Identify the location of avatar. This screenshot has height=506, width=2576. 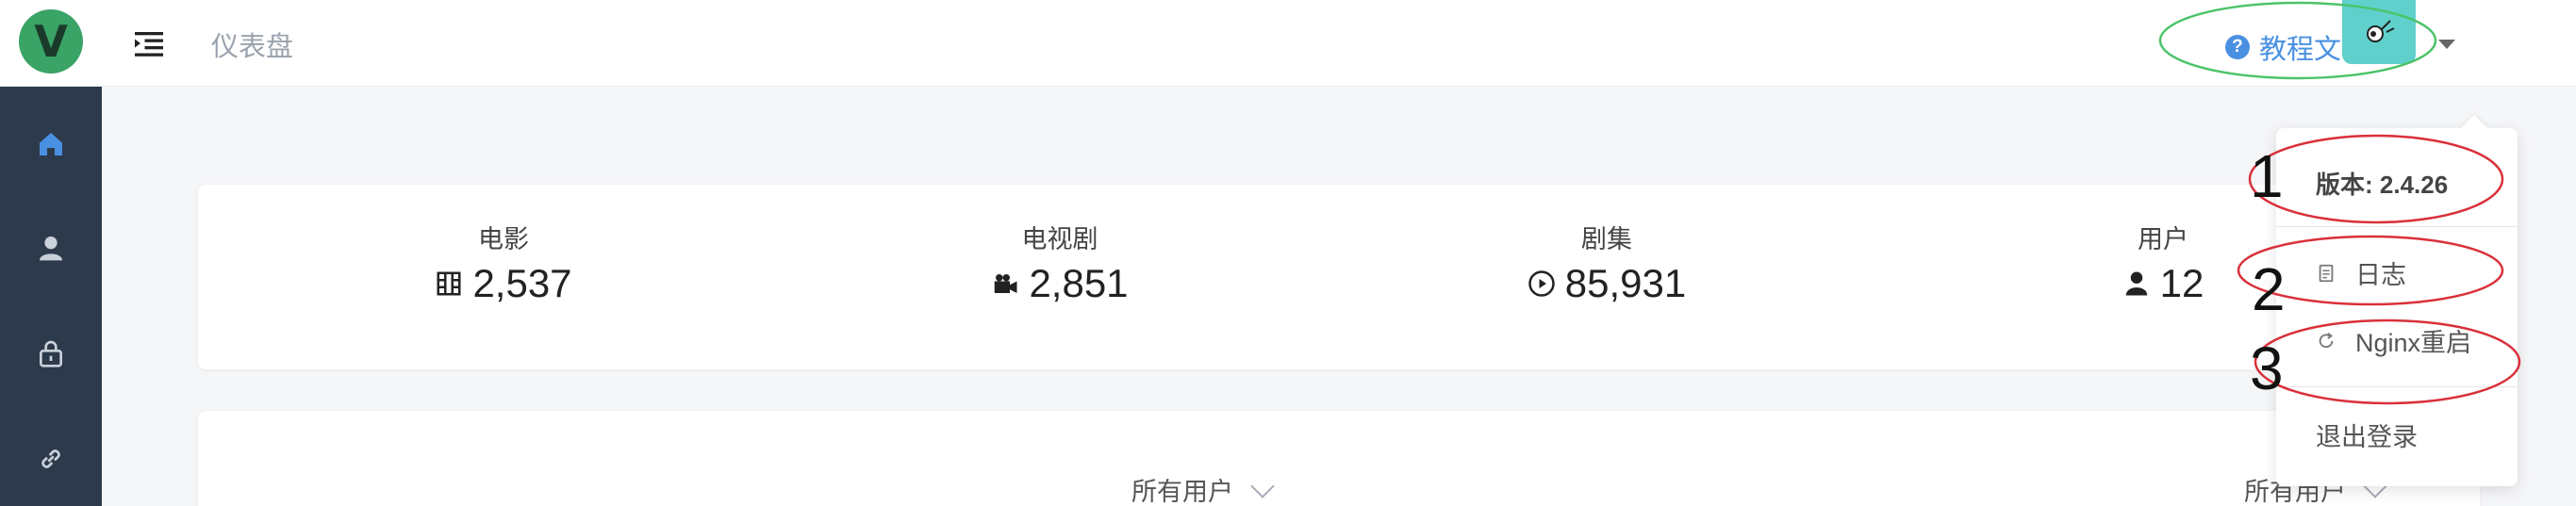
(2379, 32).